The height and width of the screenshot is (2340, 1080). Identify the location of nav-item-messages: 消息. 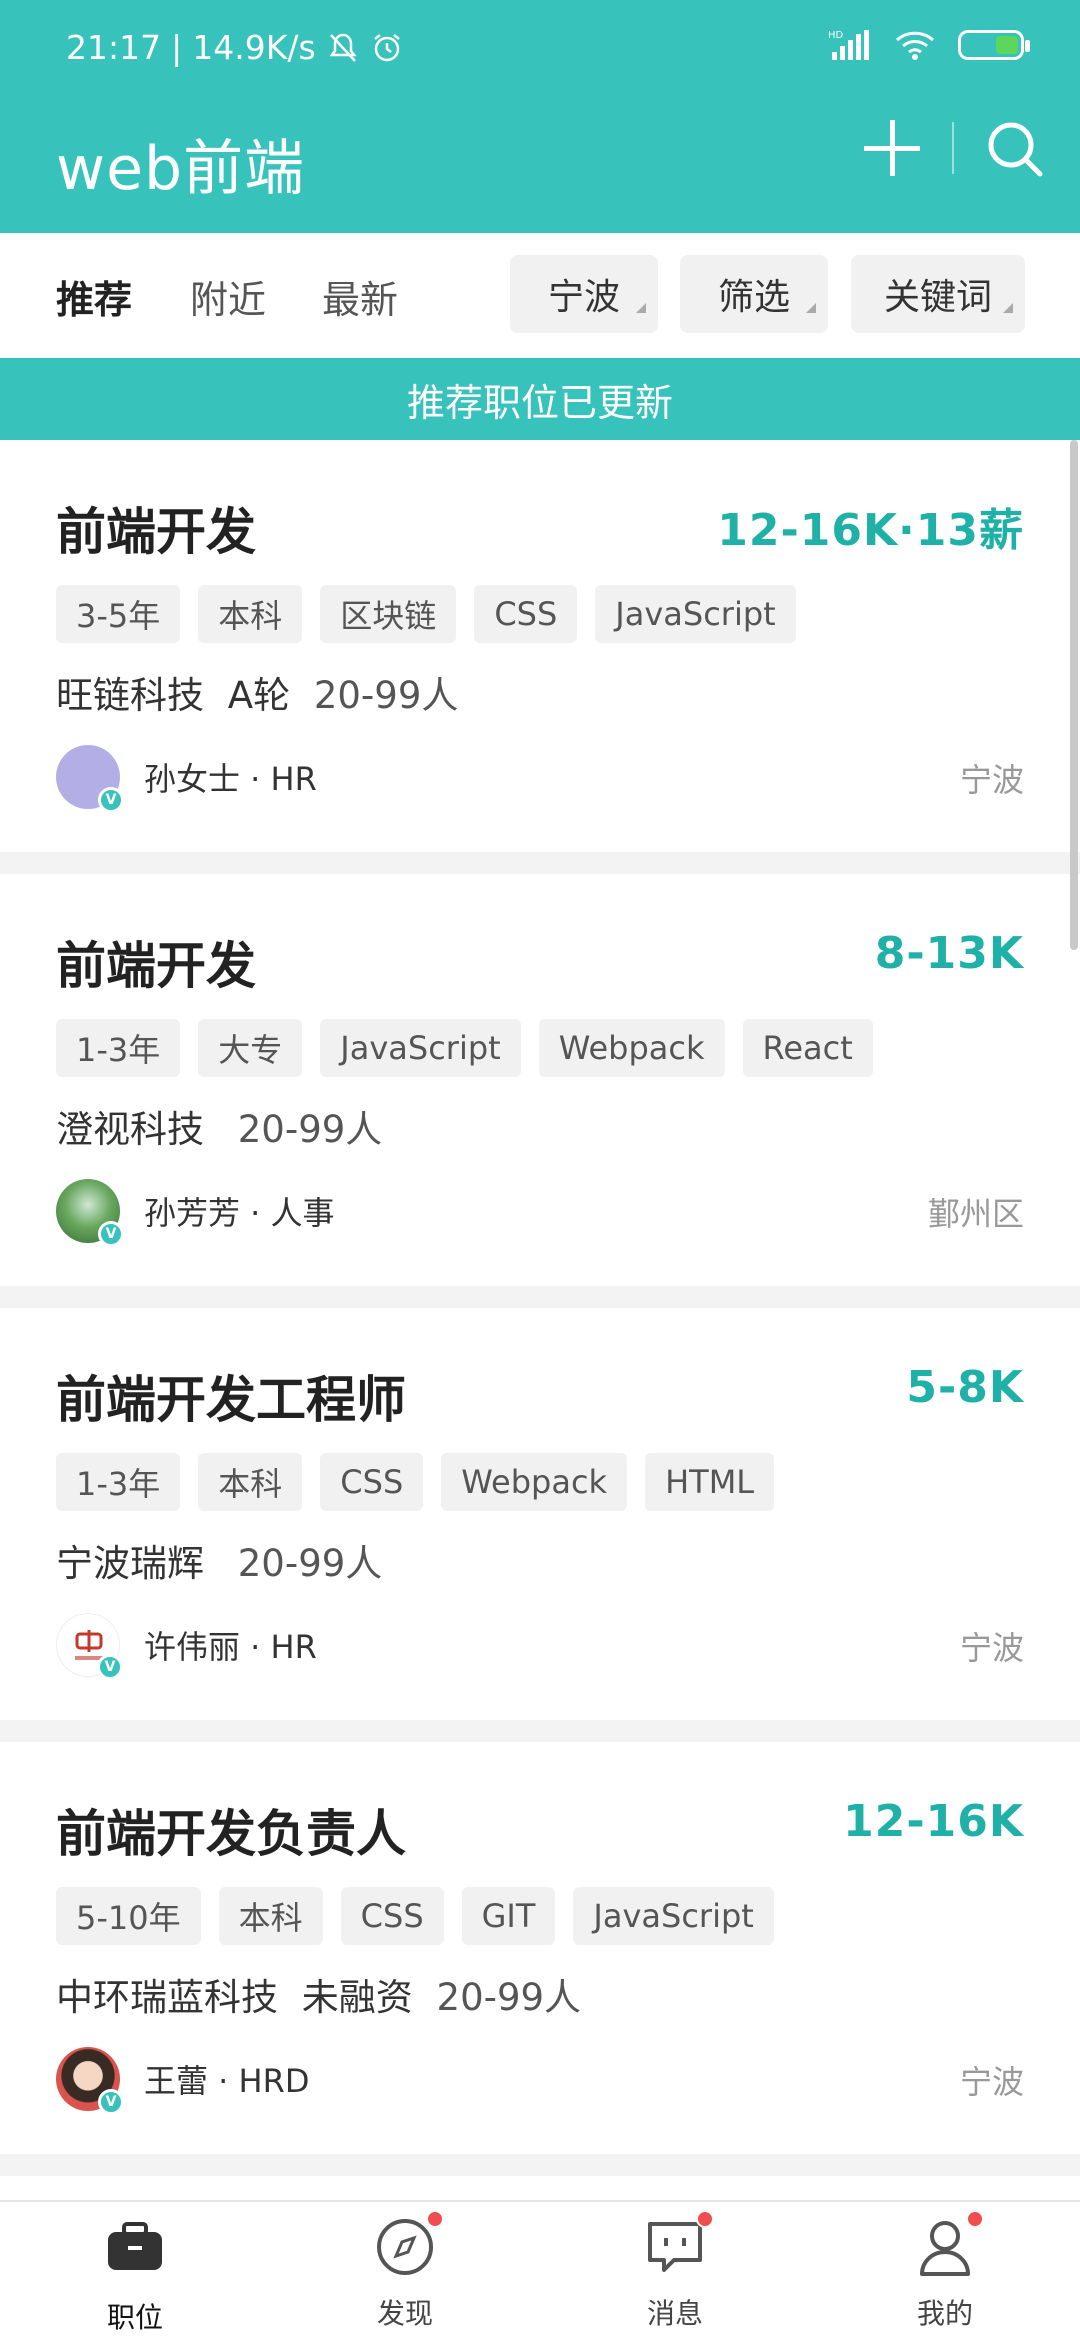
(675, 2271).